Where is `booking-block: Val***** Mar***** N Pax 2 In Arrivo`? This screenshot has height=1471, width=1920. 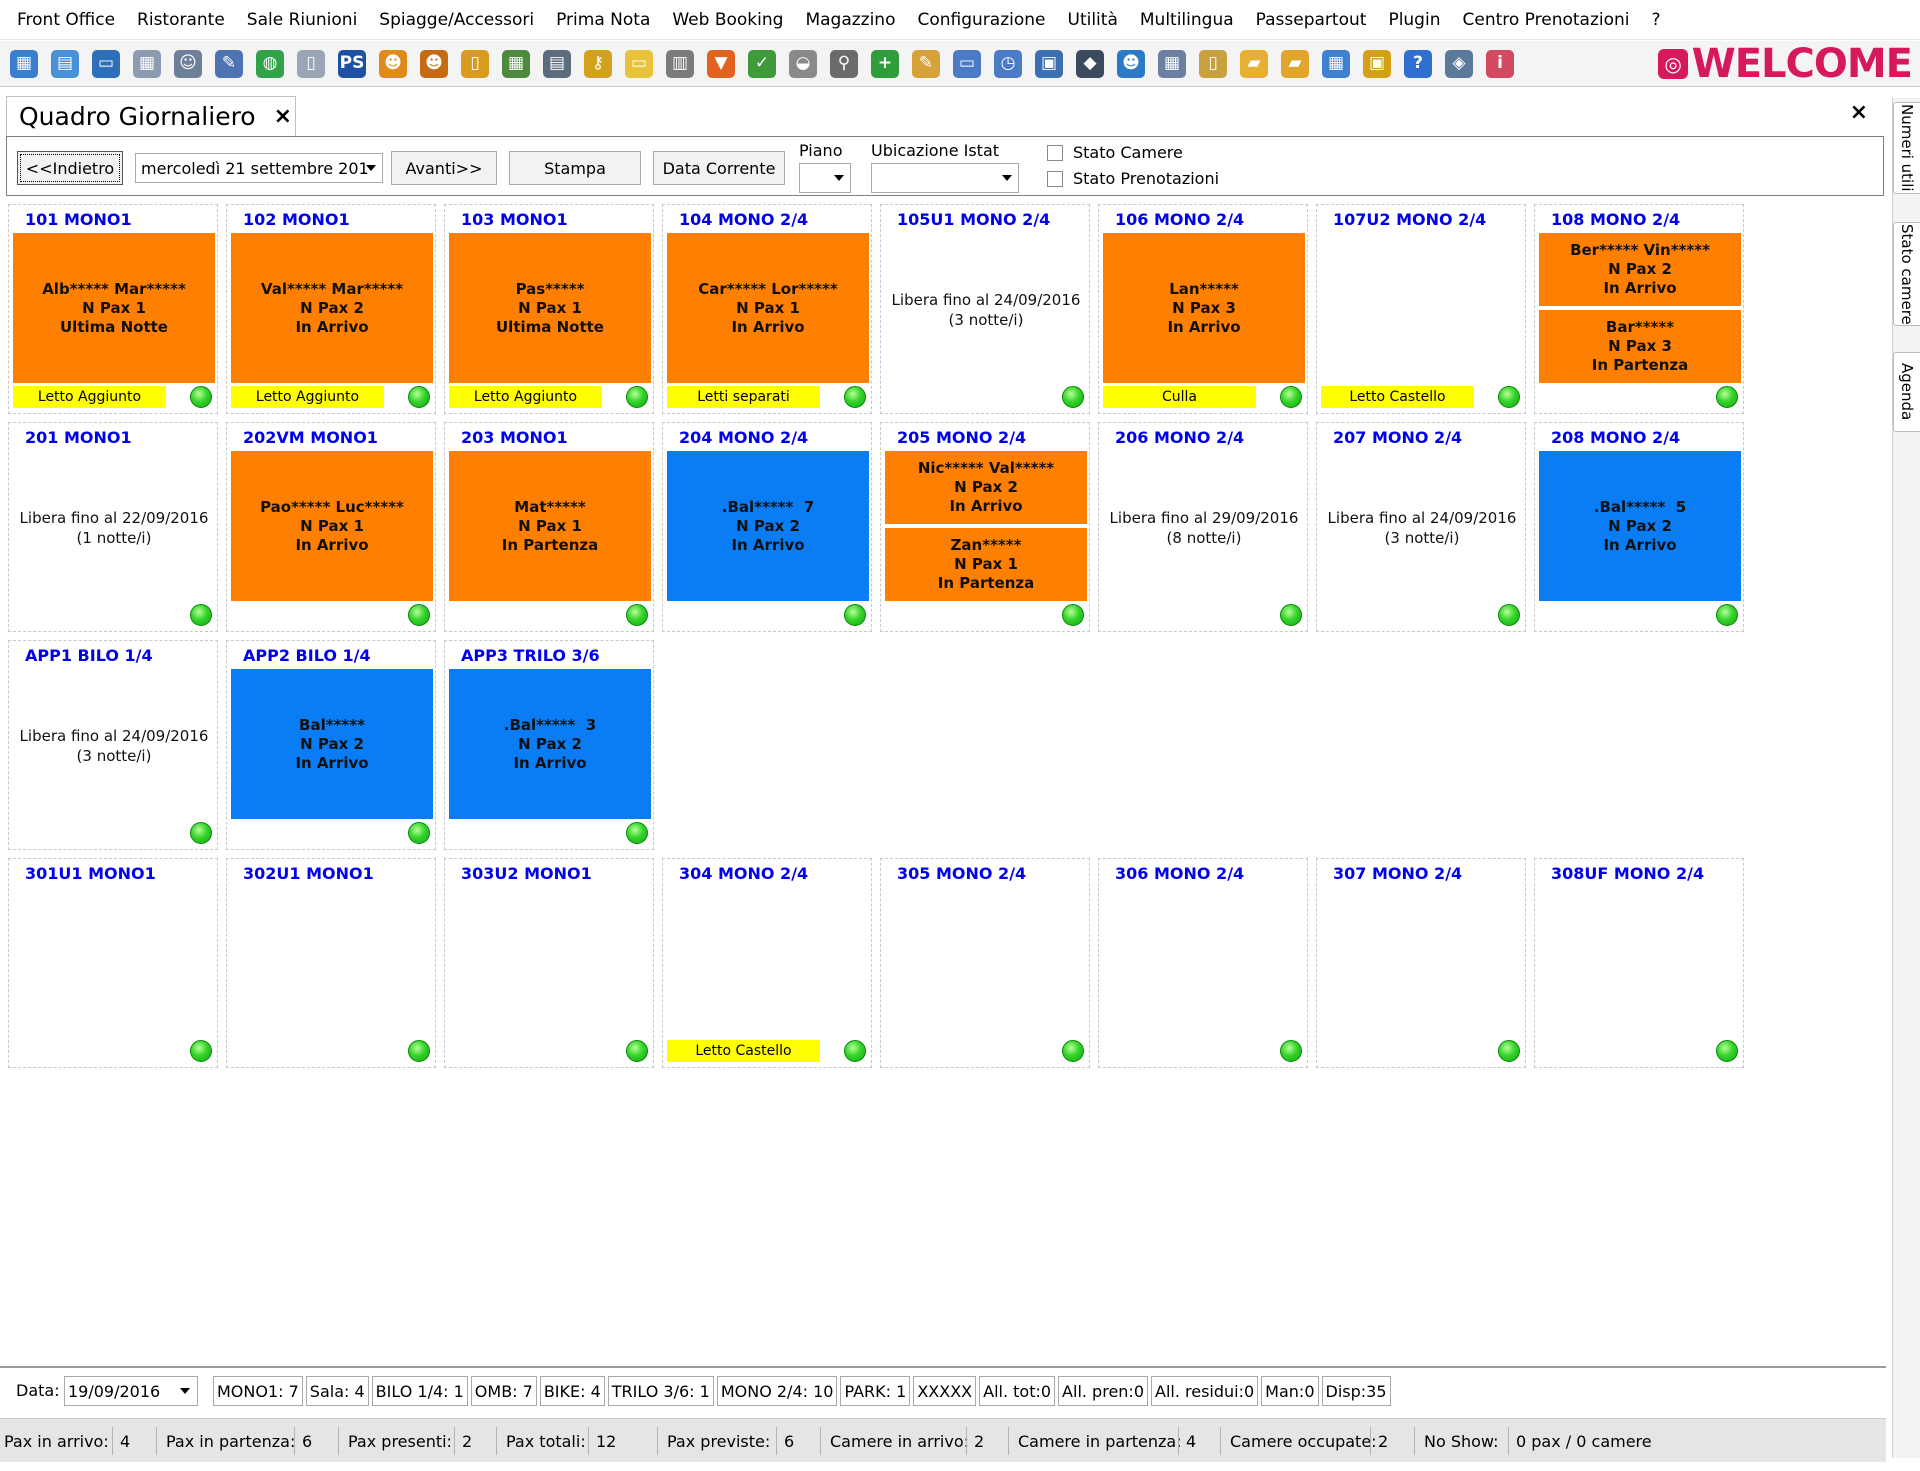
booking-block: Val***** Mar***** N Pax 2 In Arrivo is located at coordinates (332, 308).